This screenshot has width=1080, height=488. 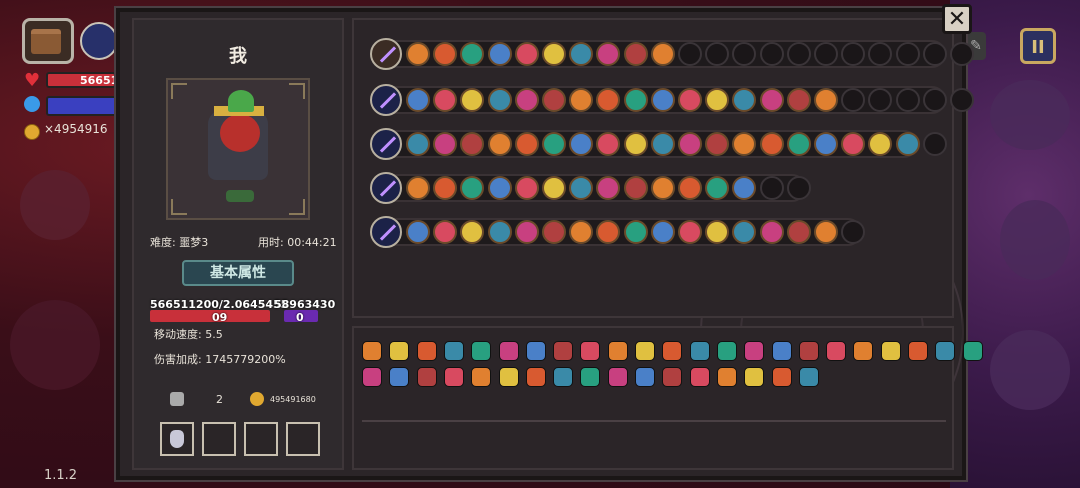 What do you see at coordinates (48, 41) in the screenshot?
I see `inventory-chest-button` at bounding box center [48, 41].